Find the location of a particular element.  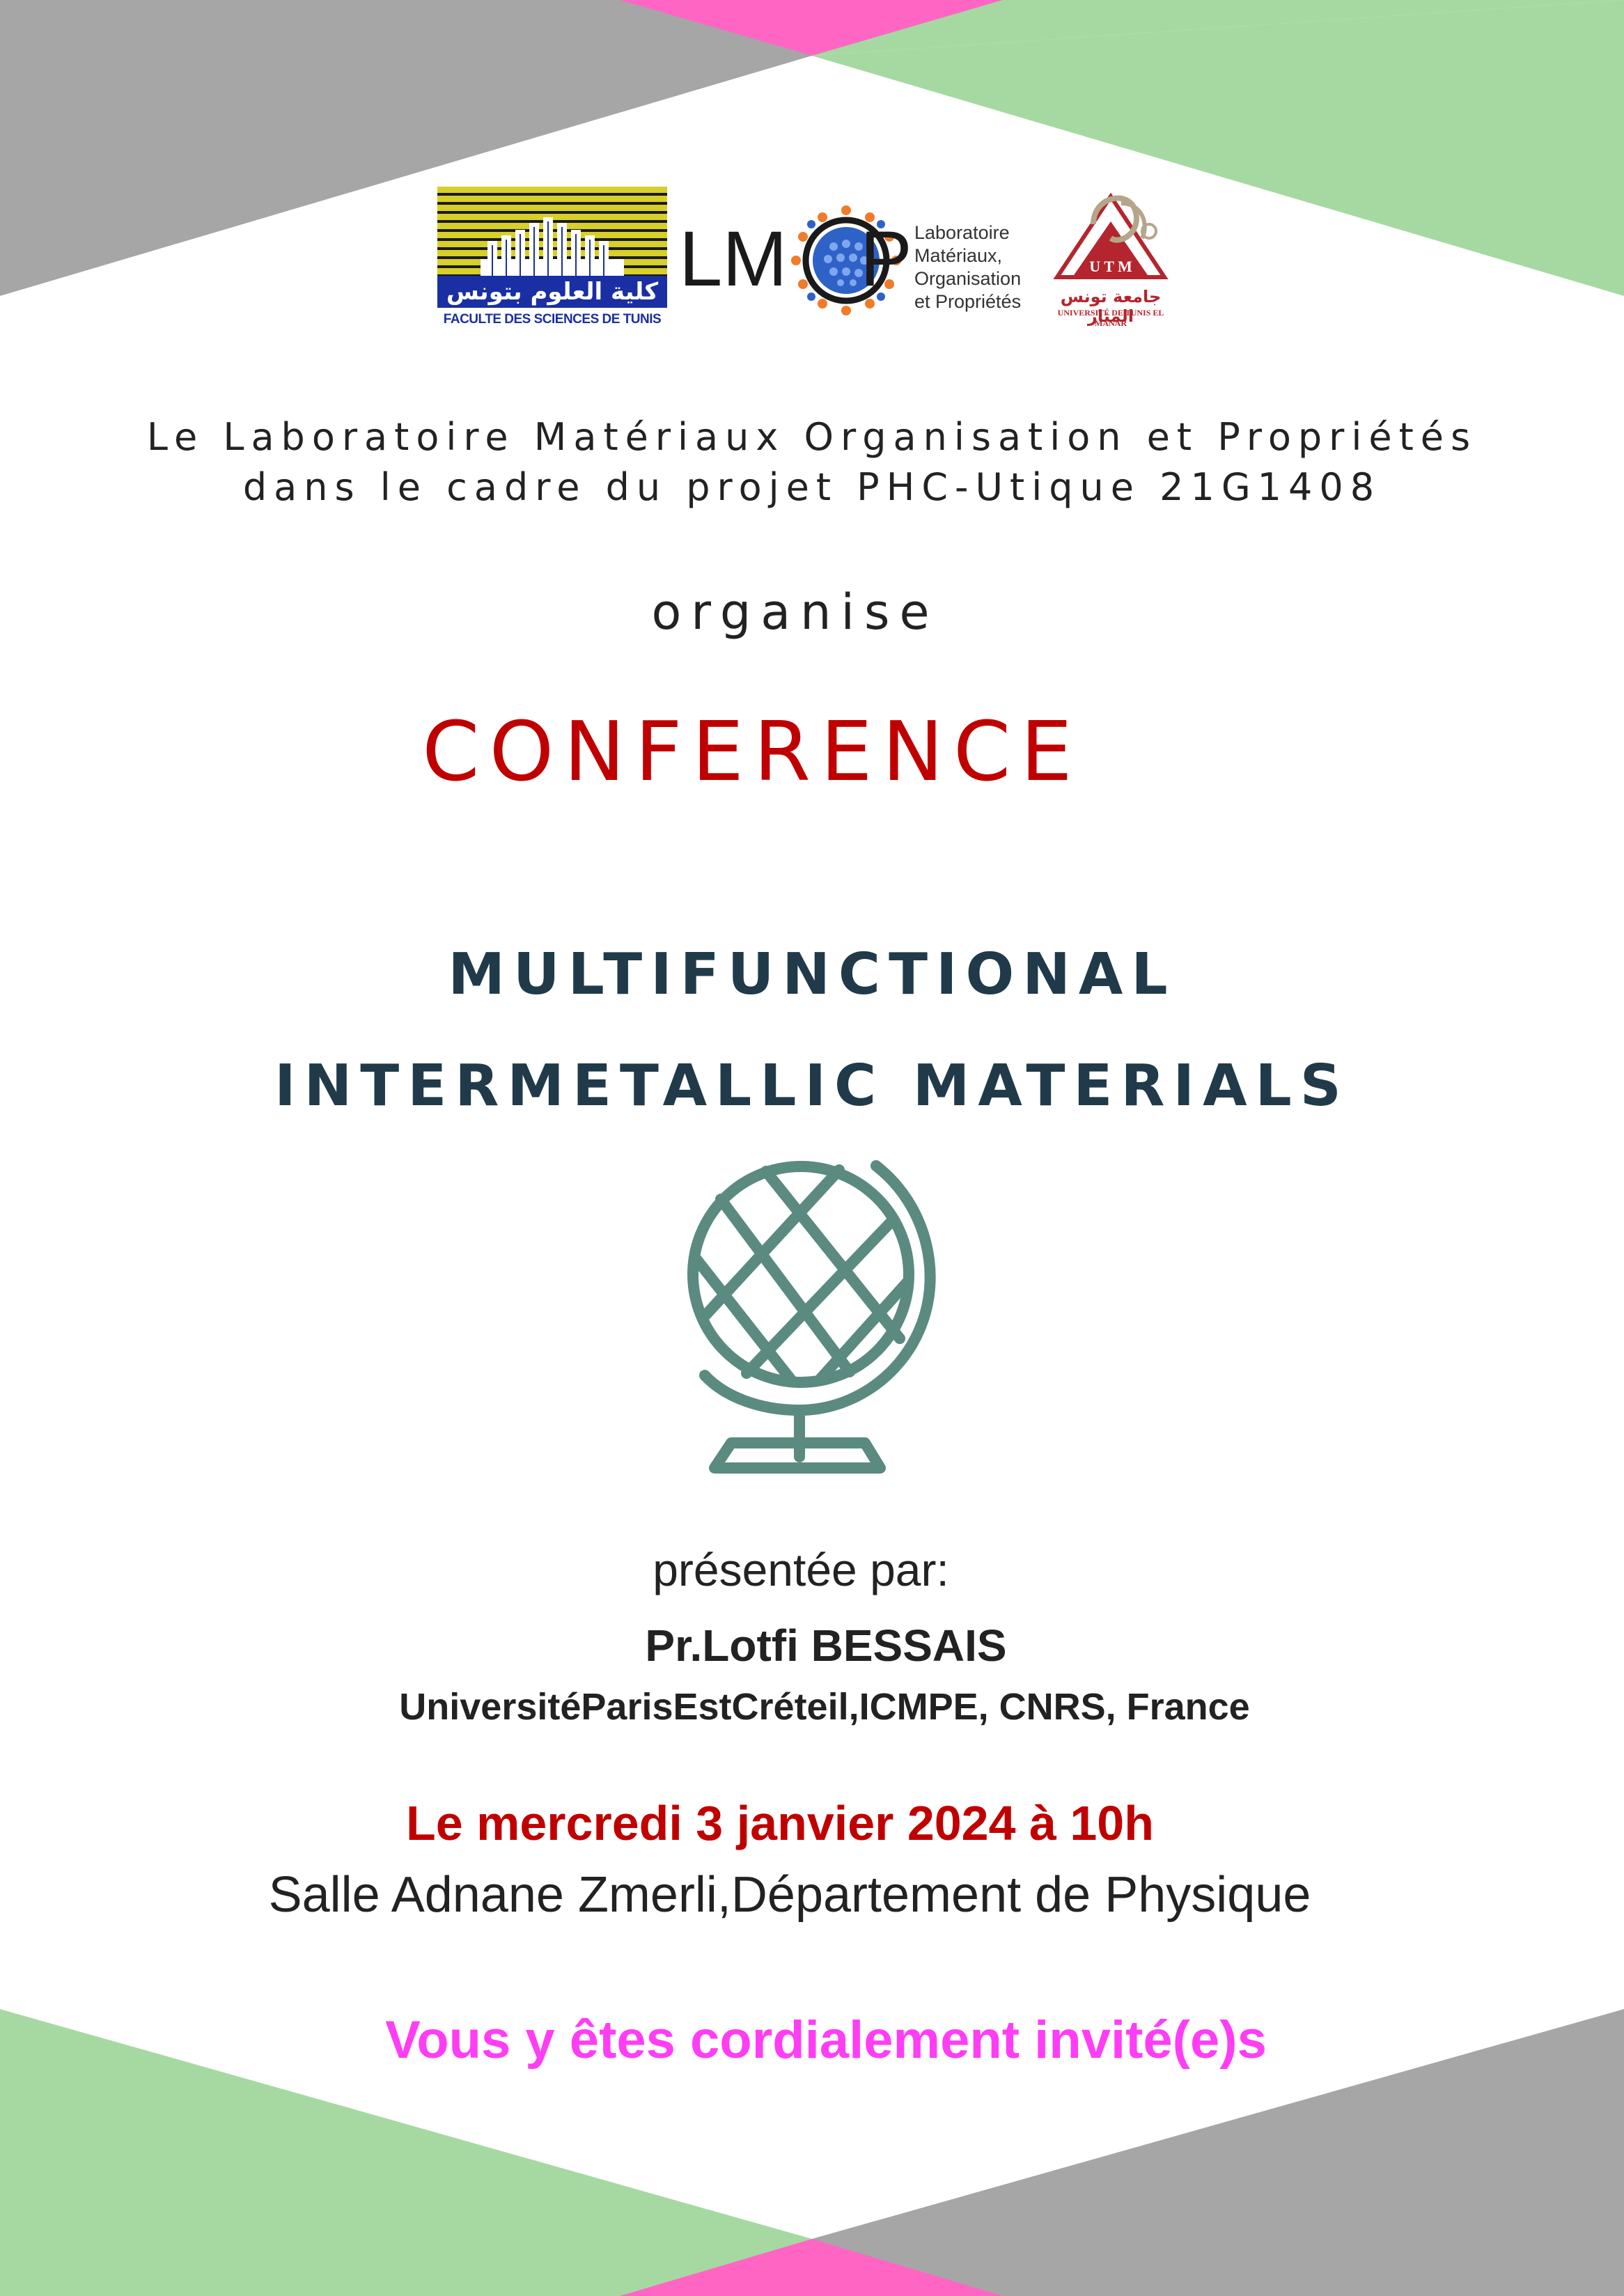

utm-caption: UNIVERSITÉ DE TUNIS EL MANAR is located at coordinates (1110, 318).